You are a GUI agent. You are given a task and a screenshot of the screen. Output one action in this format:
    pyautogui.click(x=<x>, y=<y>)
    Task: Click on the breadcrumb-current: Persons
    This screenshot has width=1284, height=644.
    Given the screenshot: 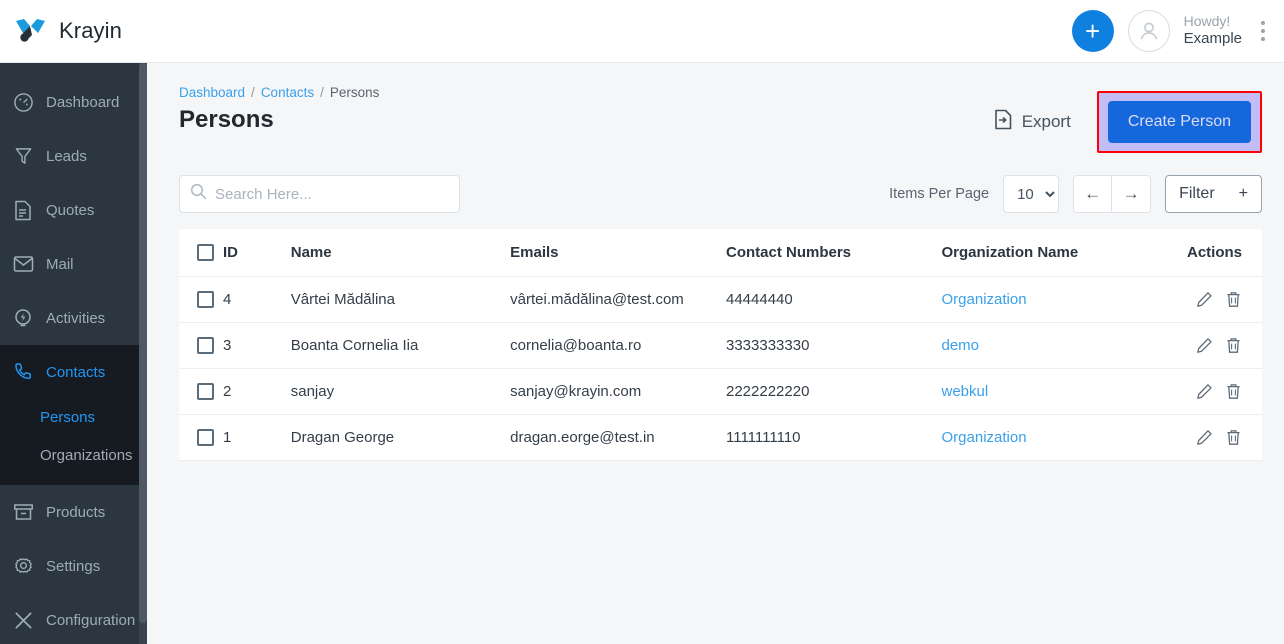 What is the action you would take?
    pyautogui.click(x=354, y=92)
    